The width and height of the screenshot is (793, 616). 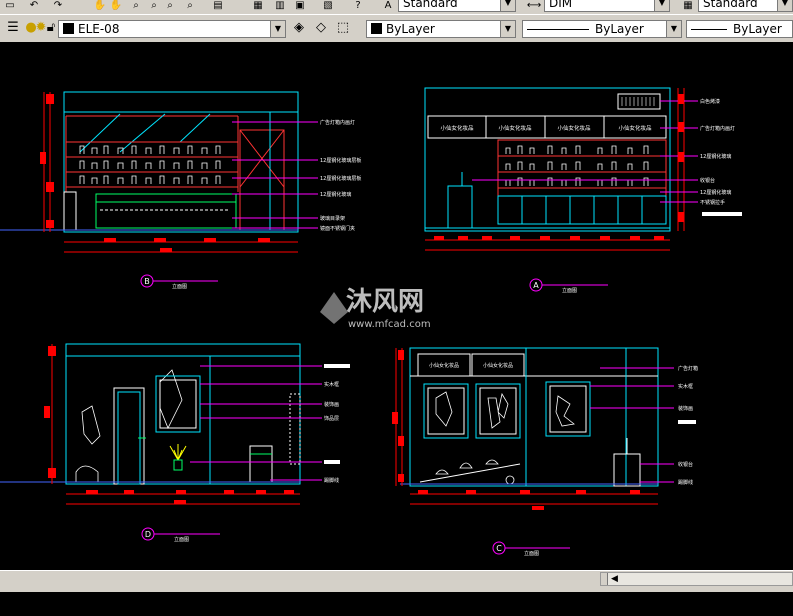 I want to click on zoom-icon: ⌕, so click(x=136, y=6).